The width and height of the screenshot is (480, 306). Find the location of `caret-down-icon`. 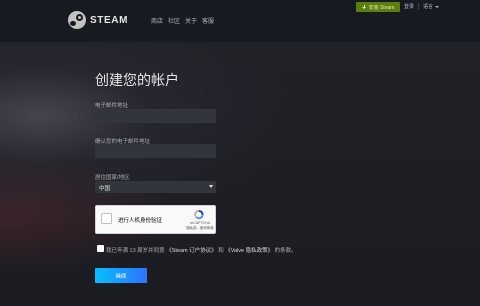

caret-down-icon is located at coordinates (437, 6).